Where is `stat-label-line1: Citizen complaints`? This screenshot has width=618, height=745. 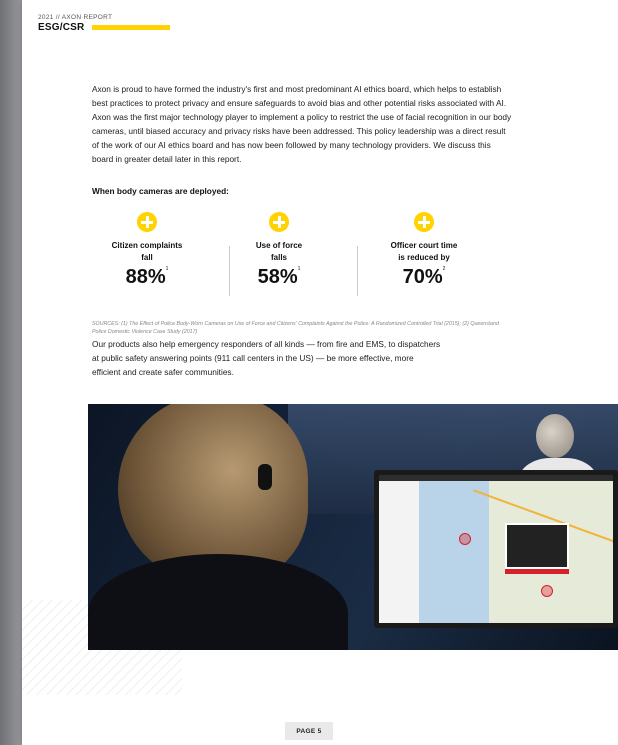
stat-label-line1: Citizen complaints is located at coordinates (147, 245).